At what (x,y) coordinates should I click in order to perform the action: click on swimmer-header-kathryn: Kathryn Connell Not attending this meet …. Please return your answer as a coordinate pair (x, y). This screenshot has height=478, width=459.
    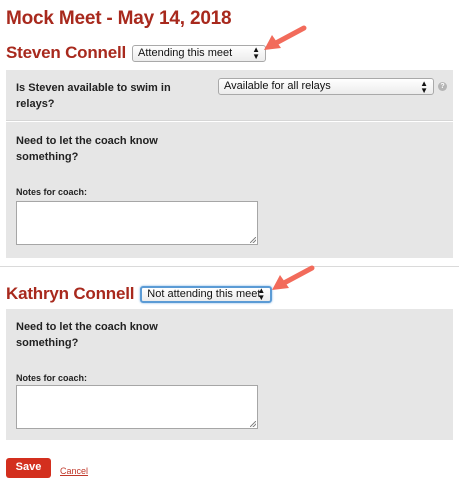
    Looking at the image, I should click on (139, 294).